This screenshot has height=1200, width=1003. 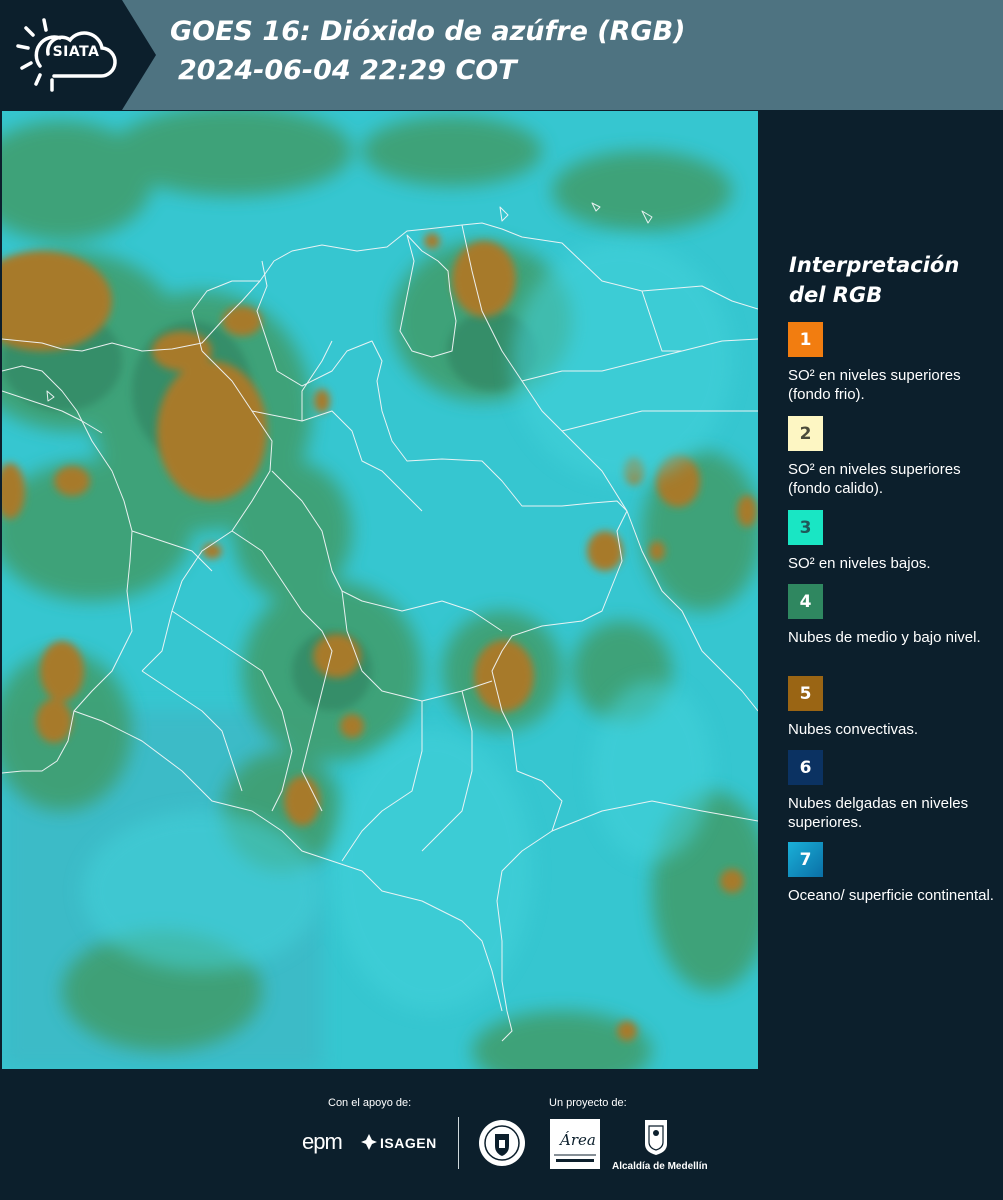 I want to click on legend-label: SO² en niveles bajos., so click(x=859, y=563).